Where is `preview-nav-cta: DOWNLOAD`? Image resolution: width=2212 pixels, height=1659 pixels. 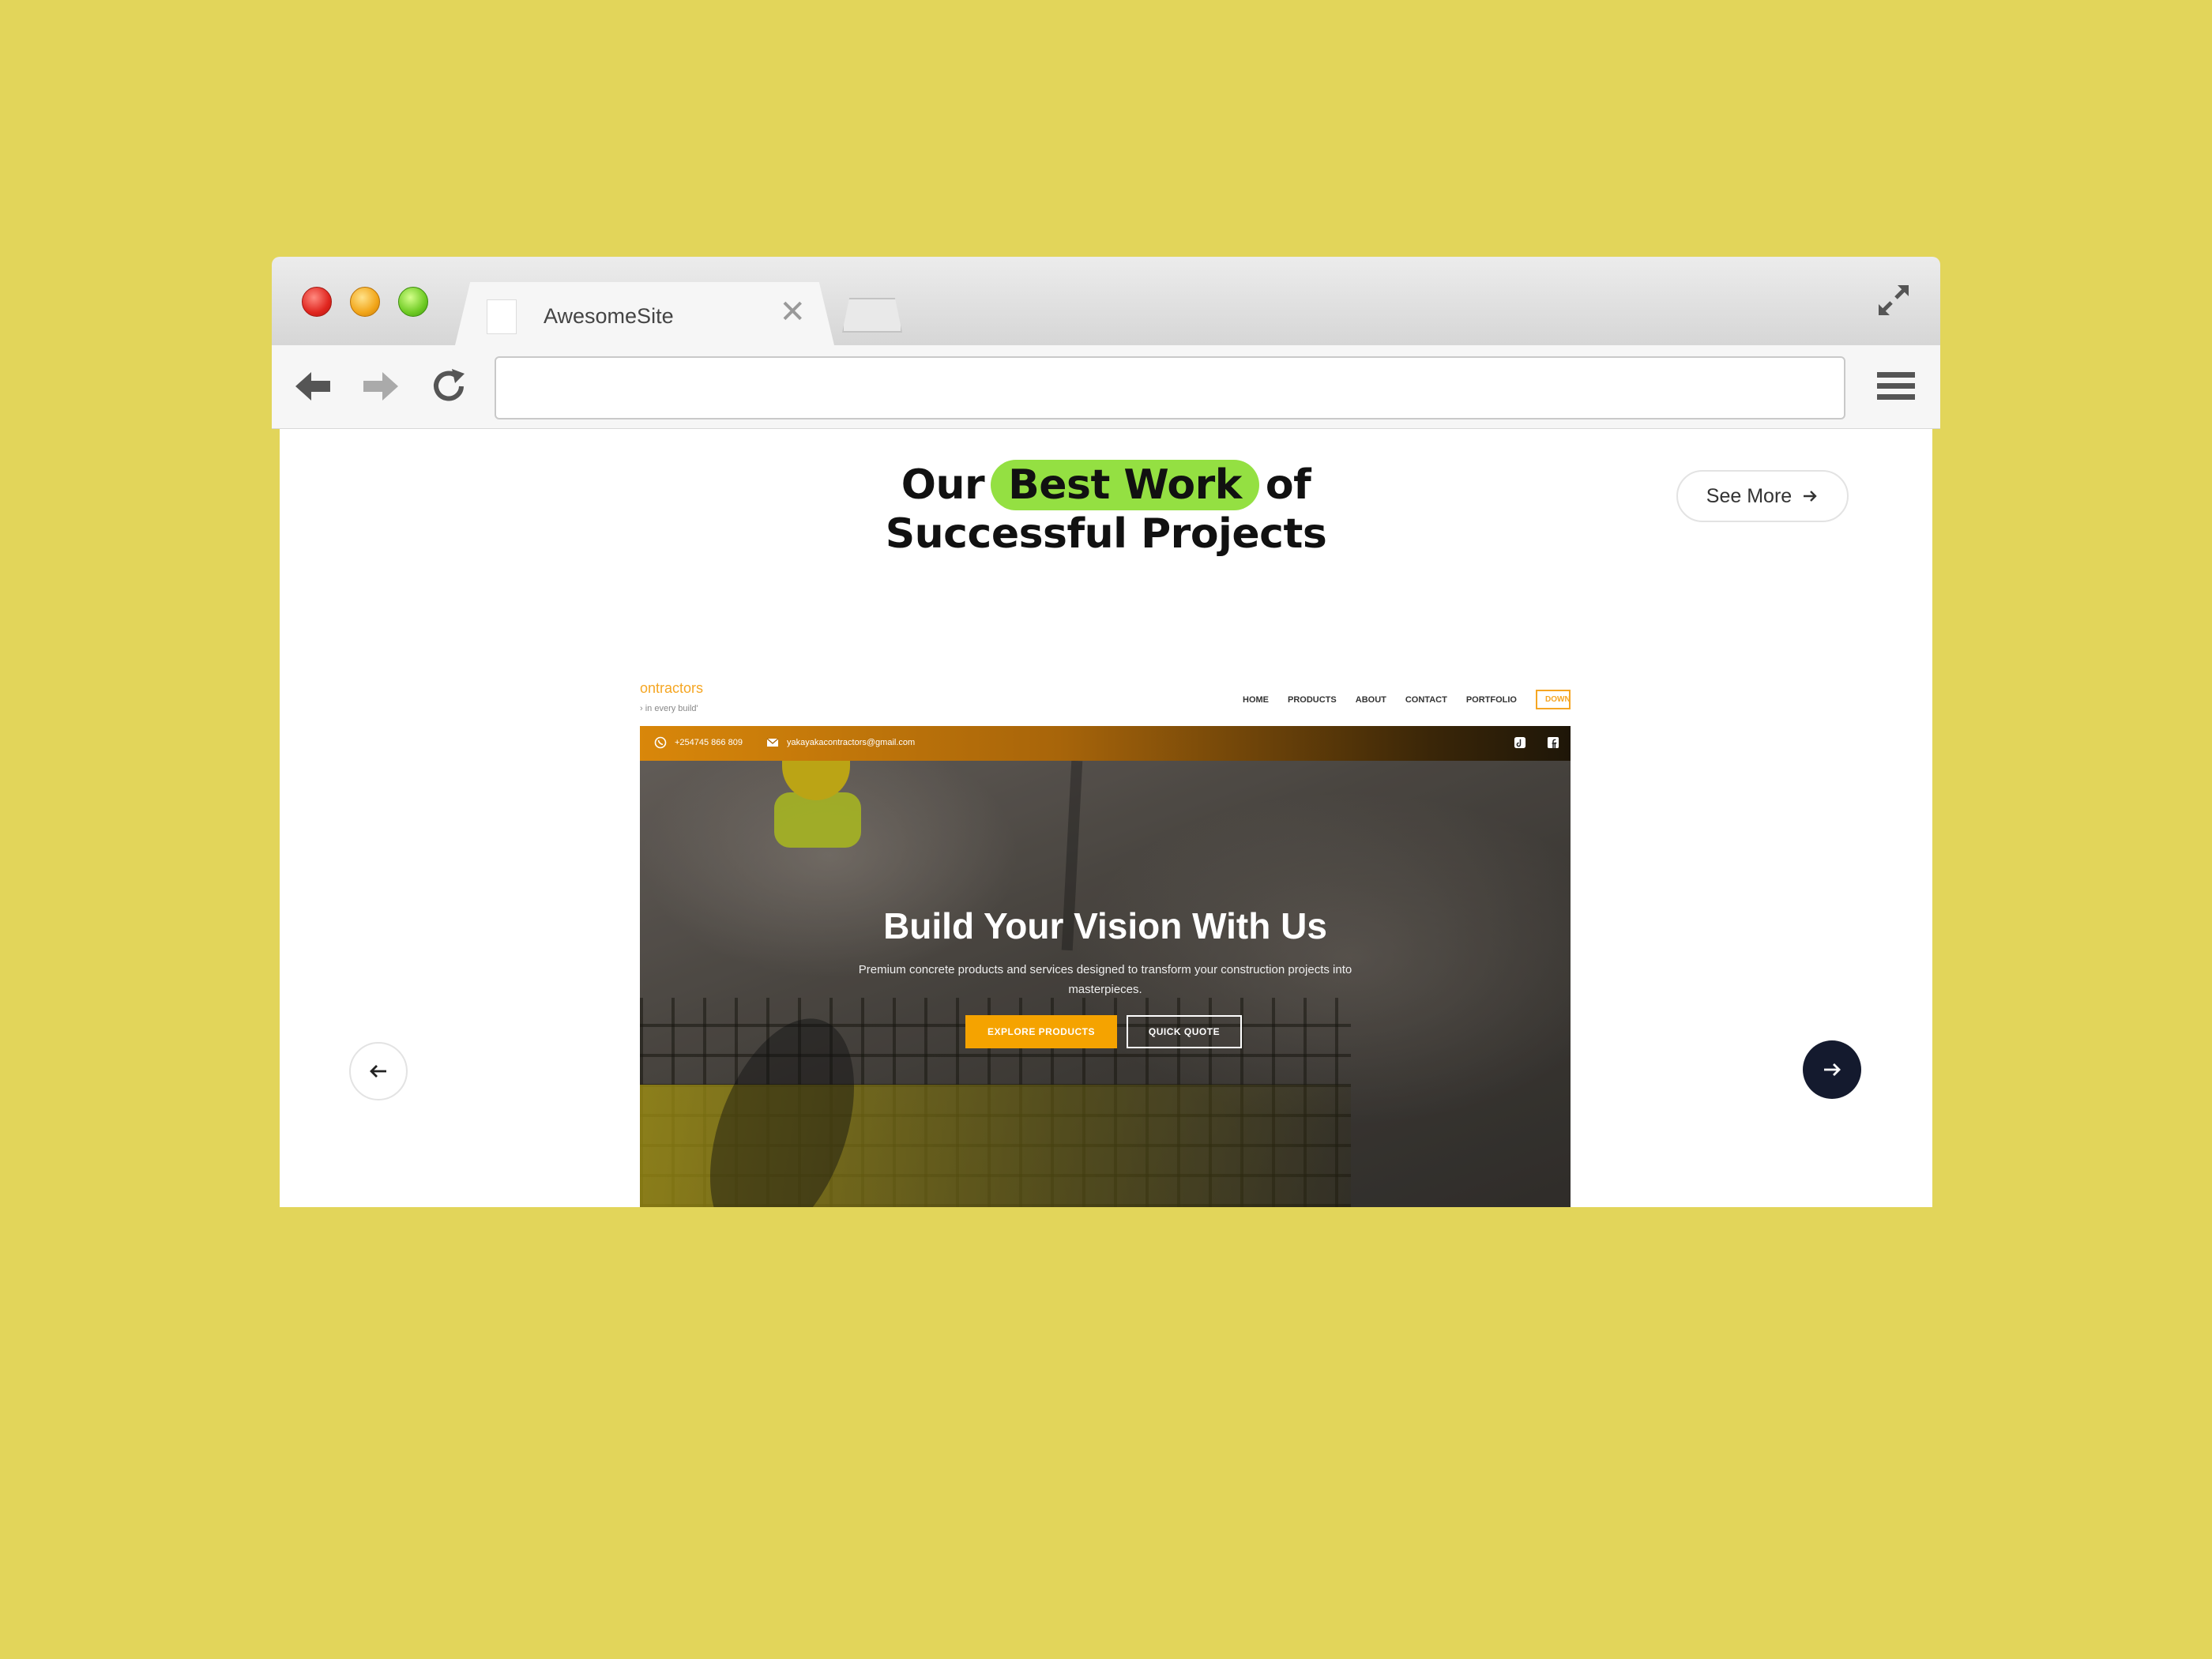 preview-nav-cta: DOWNLOAD is located at coordinates (1554, 700).